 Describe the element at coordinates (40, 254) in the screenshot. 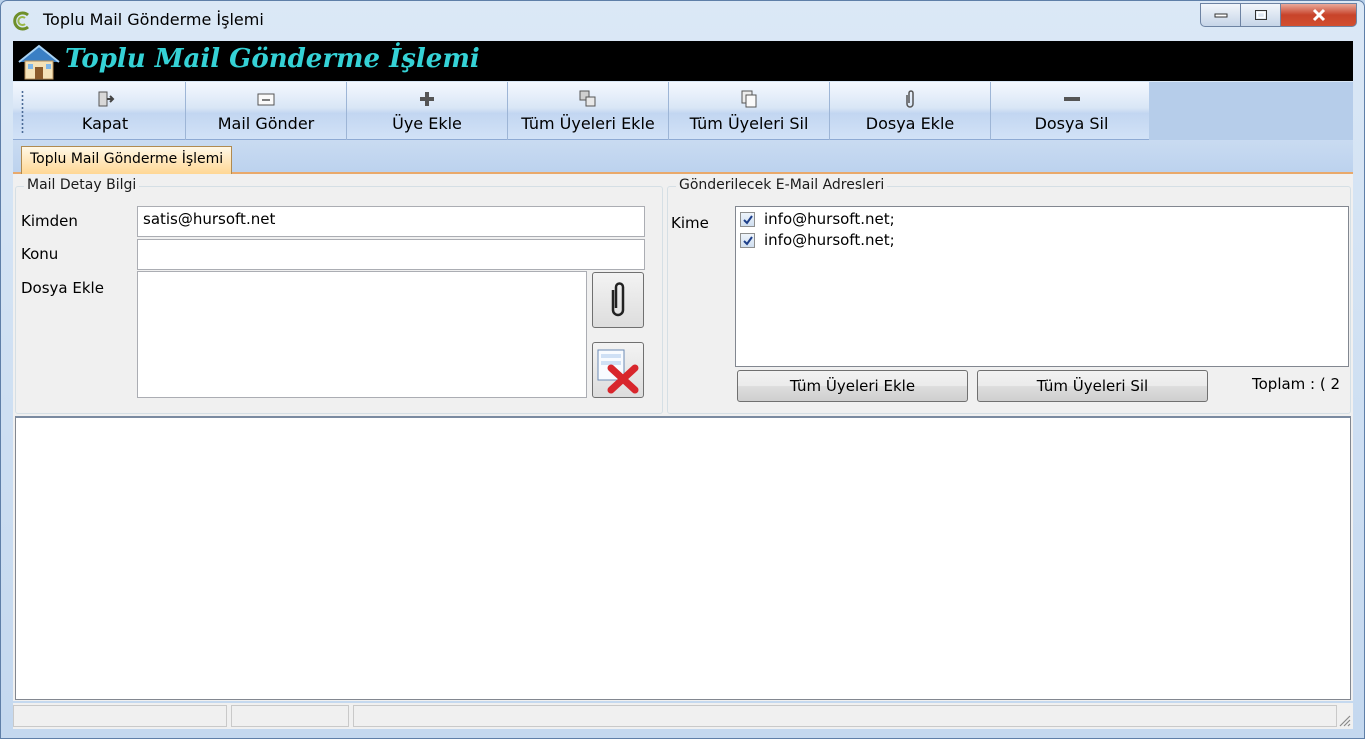

I see `subject-label: Konu` at that location.